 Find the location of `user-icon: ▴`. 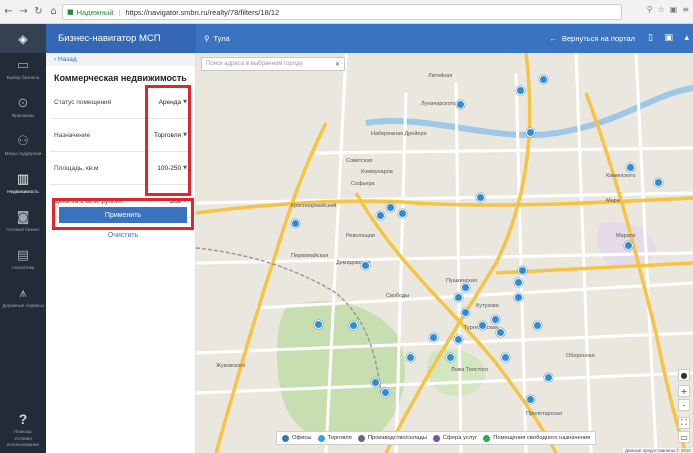

user-icon: ▴ is located at coordinates (686, 38).